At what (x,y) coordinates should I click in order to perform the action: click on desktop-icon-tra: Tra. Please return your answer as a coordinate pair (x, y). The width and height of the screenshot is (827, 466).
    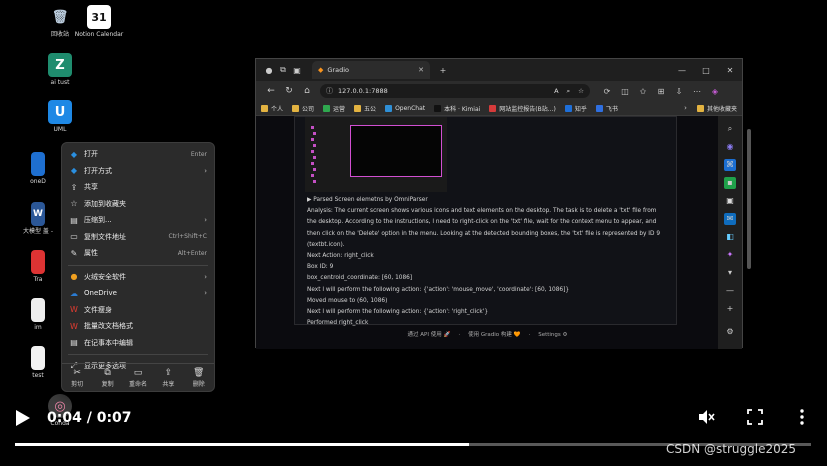
    Looking at the image, I should click on (38, 266).